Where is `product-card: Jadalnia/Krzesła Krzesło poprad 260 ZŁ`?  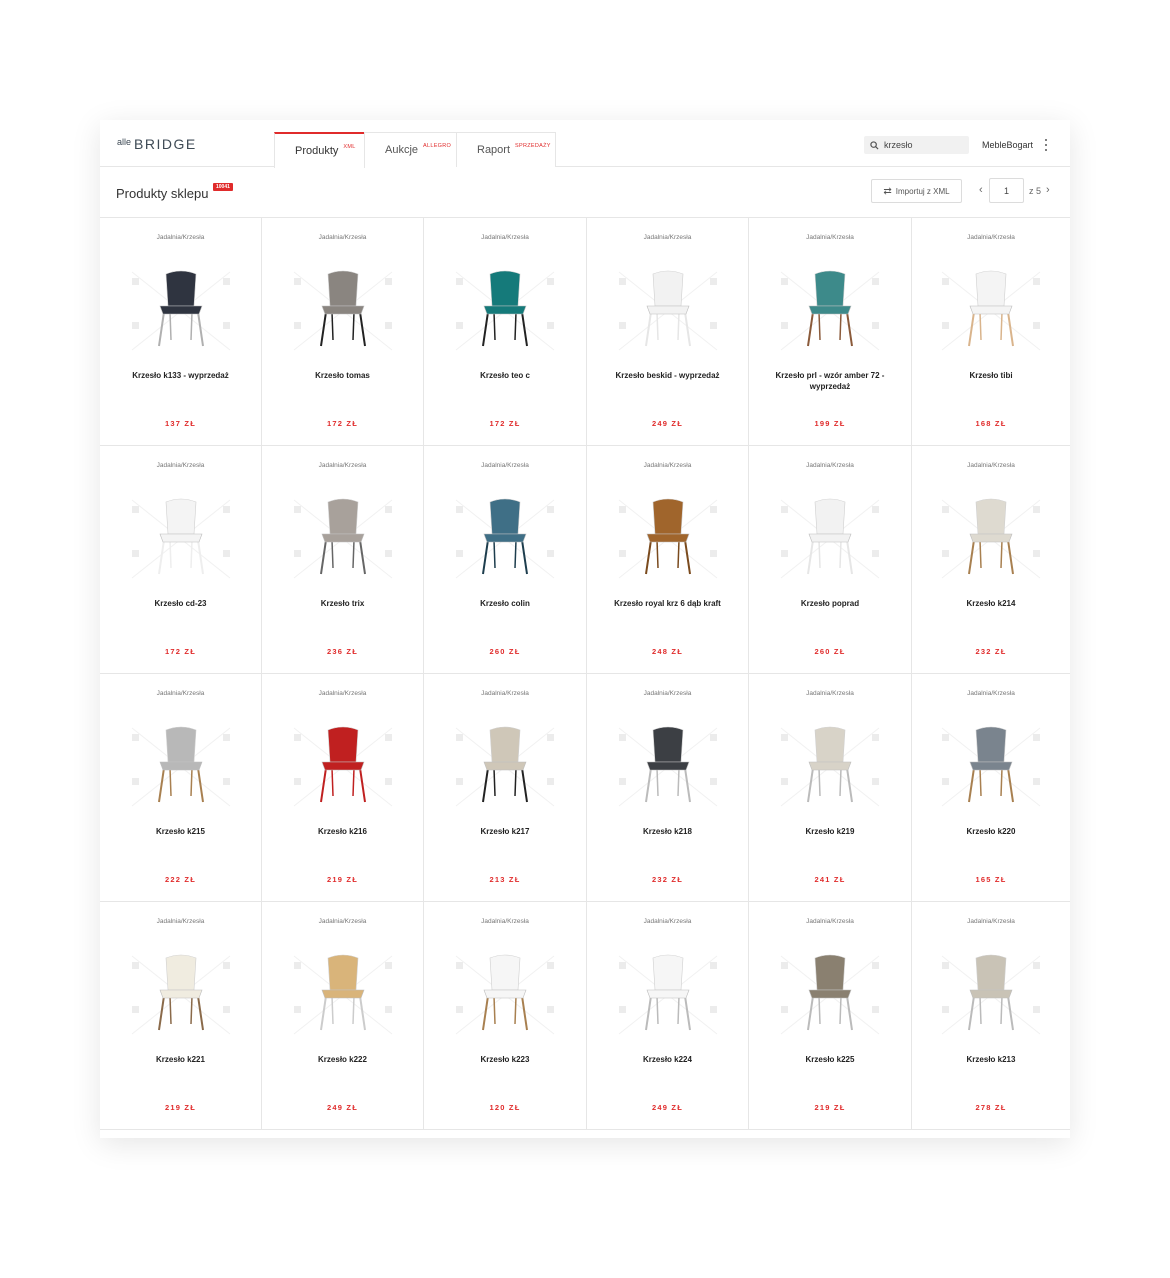
product-card: Jadalnia/Krzesła Krzesło poprad 260 ZŁ is located at coordinates (830, 560).